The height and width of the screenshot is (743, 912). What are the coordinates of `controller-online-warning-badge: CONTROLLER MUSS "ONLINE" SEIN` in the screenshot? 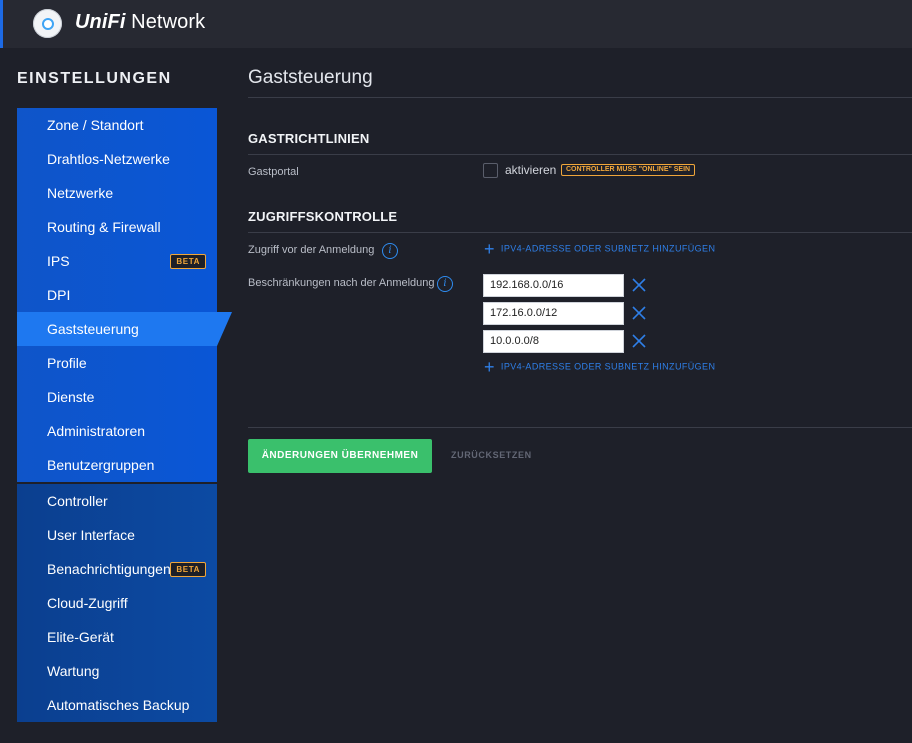 It's located at (628, 170).